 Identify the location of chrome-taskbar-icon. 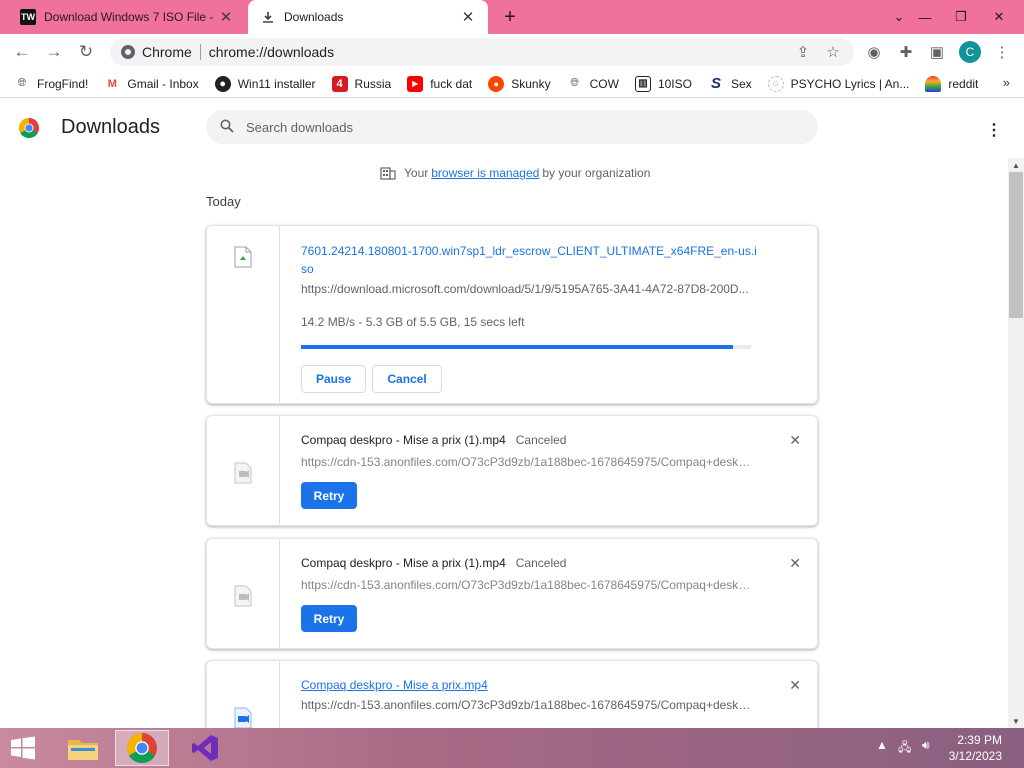
(142, 748).